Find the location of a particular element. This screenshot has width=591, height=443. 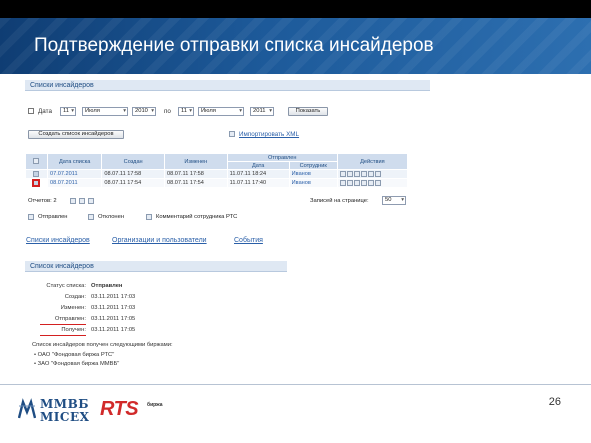

comment-legend-icon is located at coordinates (149, 217).